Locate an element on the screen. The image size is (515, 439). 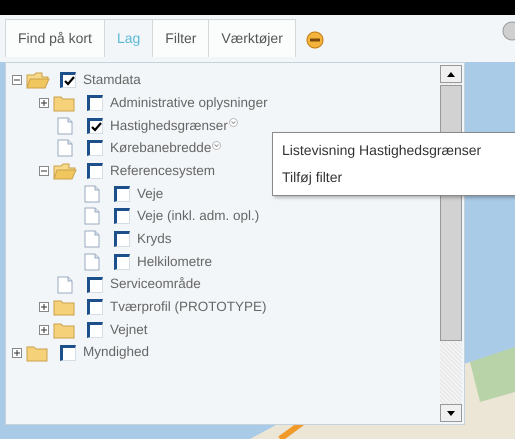
layer-label: Stamdata is located at coordinates (112, 80).